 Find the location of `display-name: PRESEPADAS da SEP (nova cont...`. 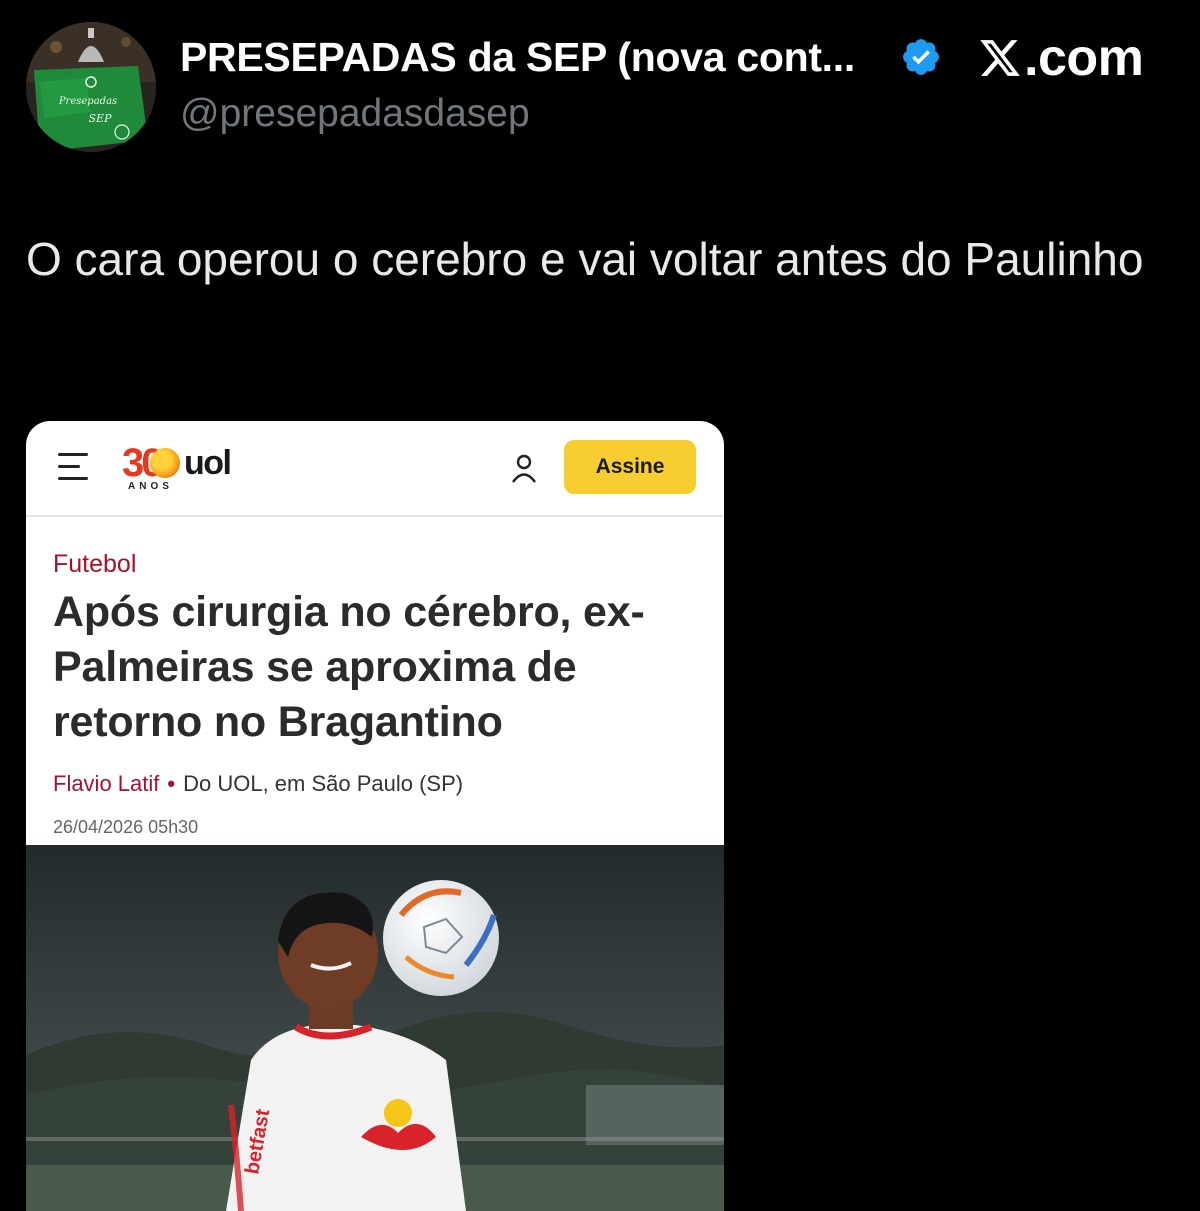

display-name: PRESEPADAS da SEP (nova cont... is located at coordinates (517, 57).